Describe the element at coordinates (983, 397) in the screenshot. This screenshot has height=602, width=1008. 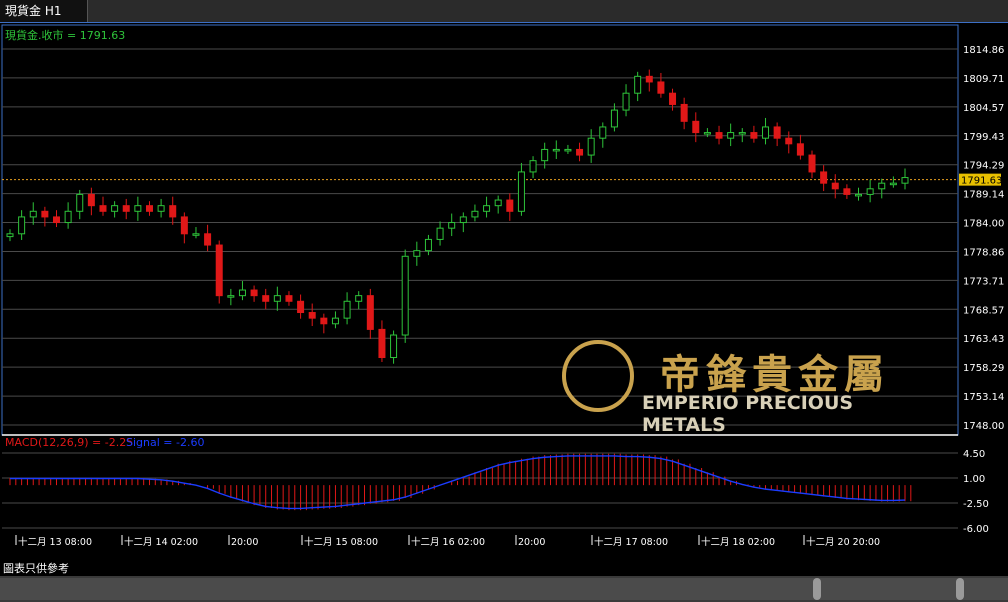
I see `price-tick-label: 1753.14` at that location.